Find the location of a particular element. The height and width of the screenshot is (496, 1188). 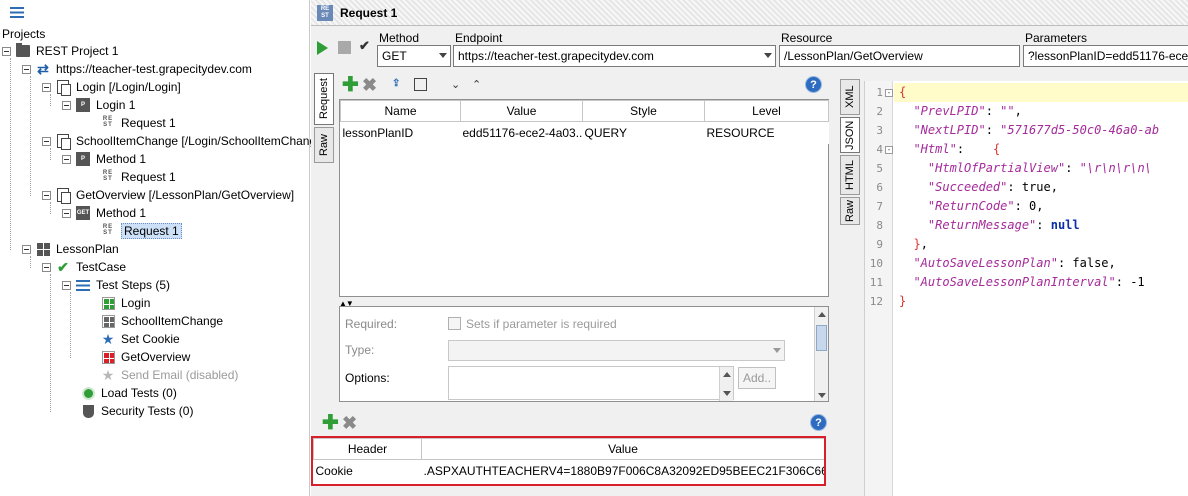

remove-param-icon: ✖ is located at coordinates (369, 85).